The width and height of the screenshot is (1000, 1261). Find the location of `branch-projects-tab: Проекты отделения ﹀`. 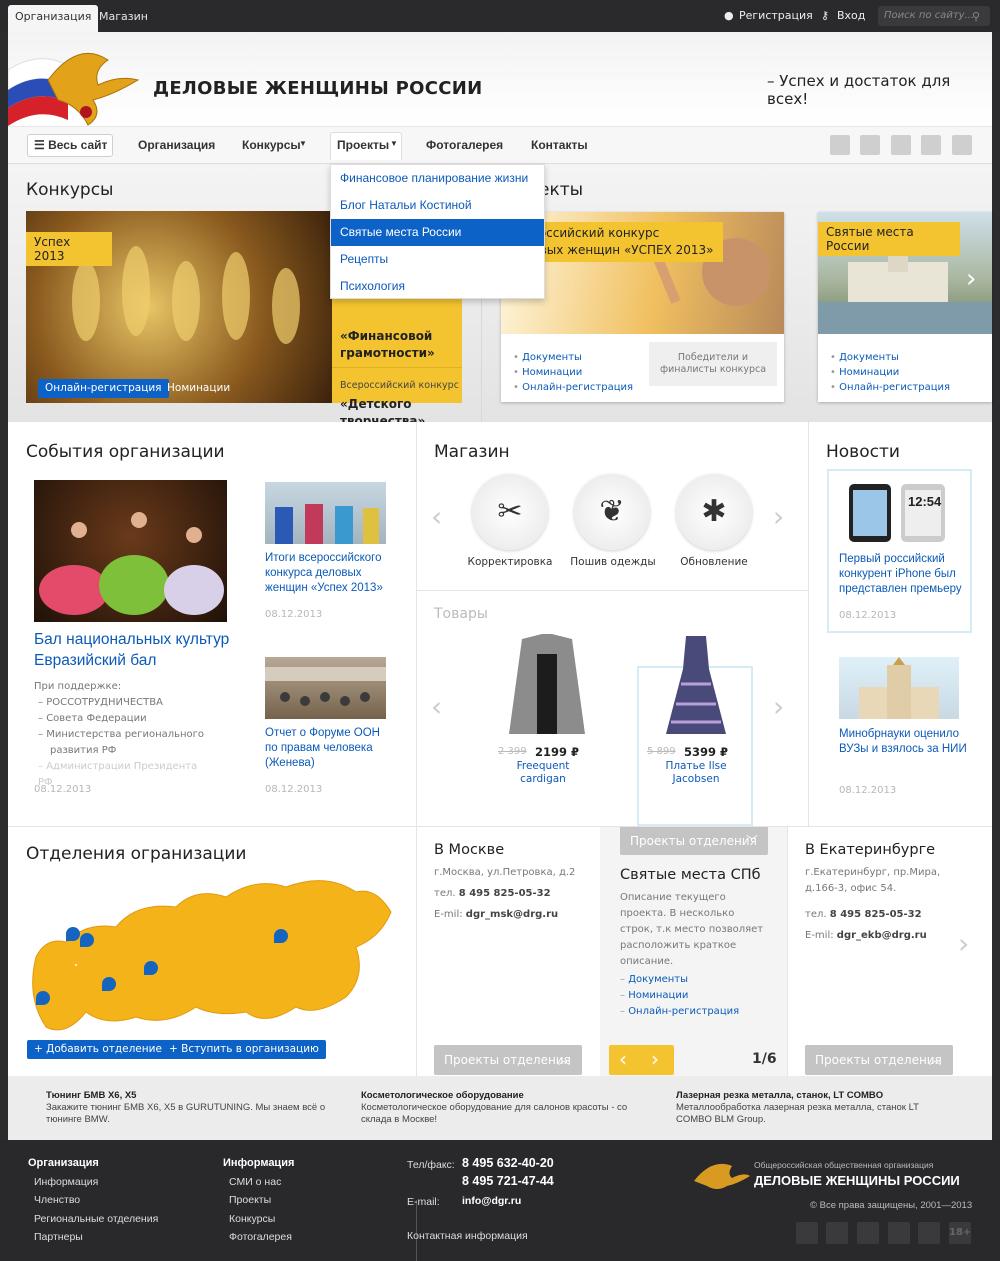

branch-projects-tab: Проекты отделения ﹀ is located at coordinates (694, 841).